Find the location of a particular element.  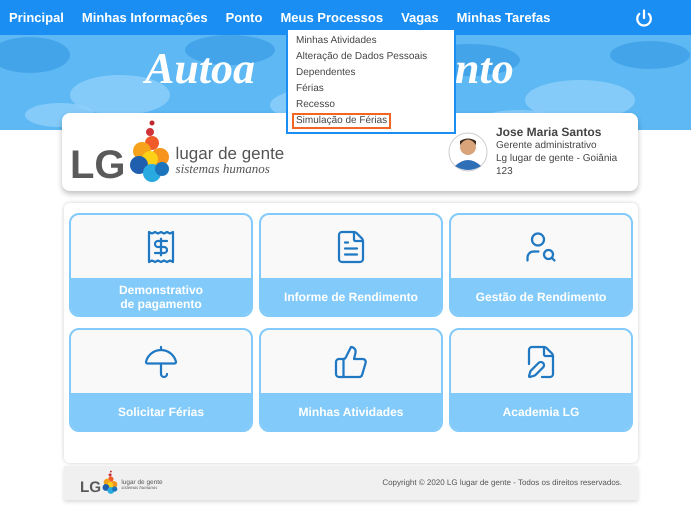

user-name: Jose Maria Santos is located at coordinates (549, 132).